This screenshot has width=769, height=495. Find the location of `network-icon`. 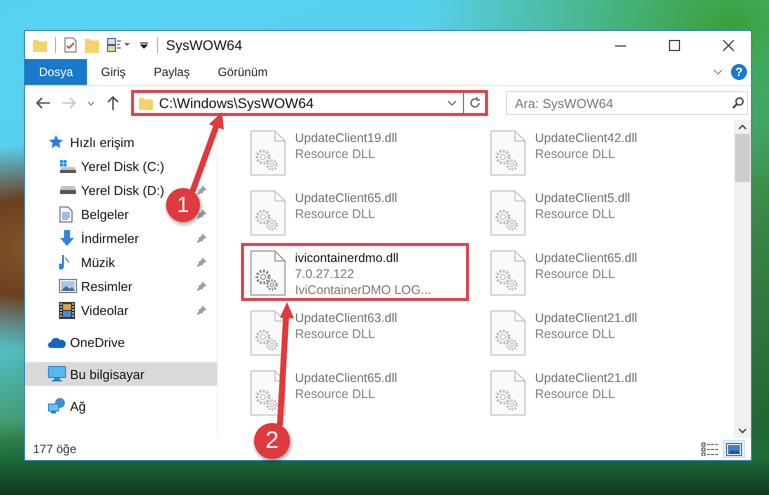

network-icon is located at coordinates (57, 406).